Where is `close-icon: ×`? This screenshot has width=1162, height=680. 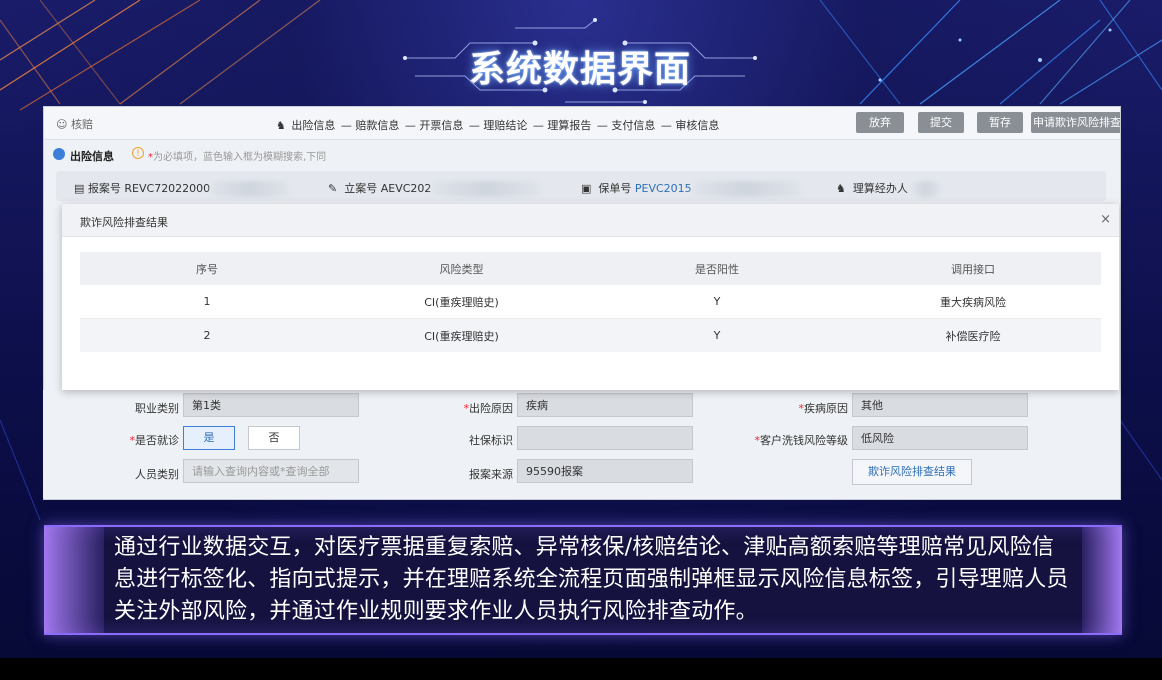
close-icon: × is located at coordinates (1105, 219).